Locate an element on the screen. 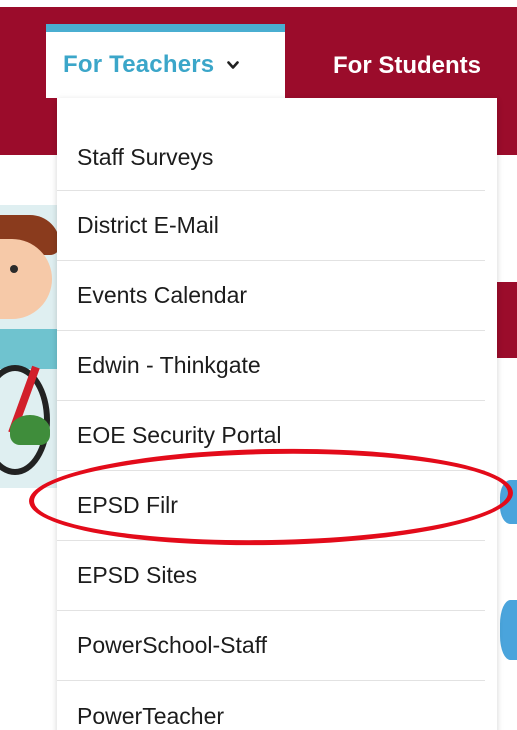  menu-item-label: Staff Surveys is located at coordinates (145, 156).